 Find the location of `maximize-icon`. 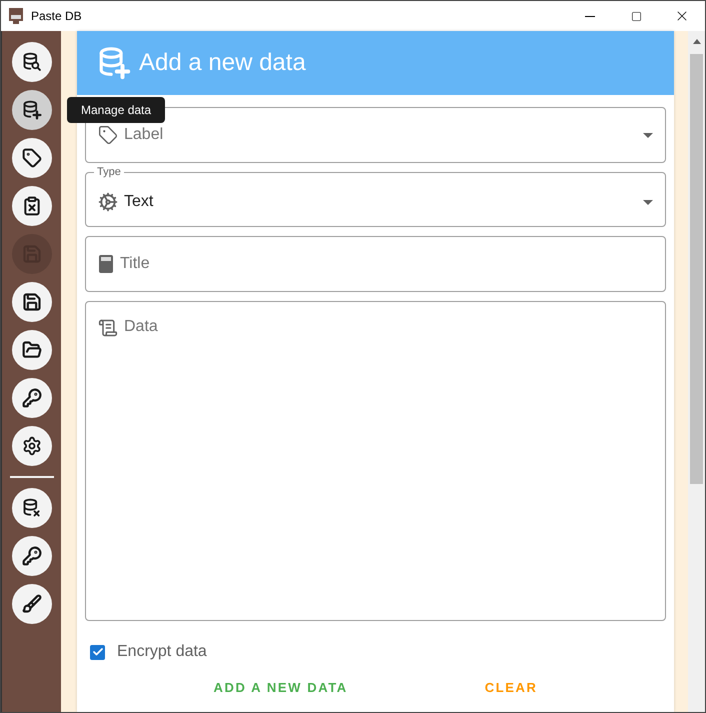

maximize-icon is located at coordinates (636, 16).